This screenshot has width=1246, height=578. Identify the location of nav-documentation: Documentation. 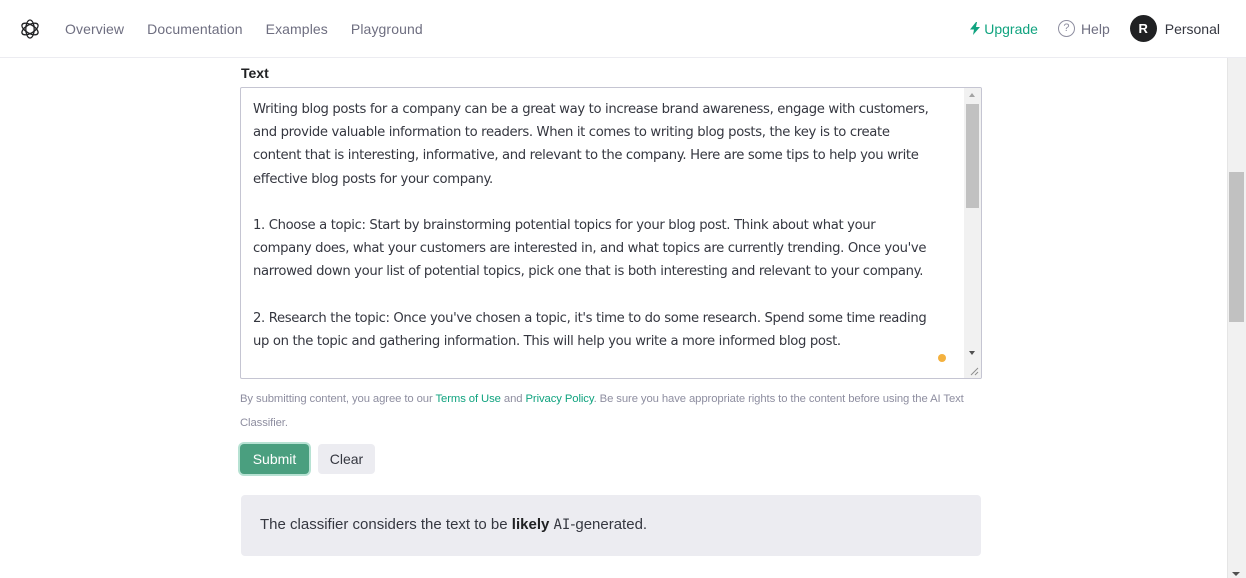
(194, 29).